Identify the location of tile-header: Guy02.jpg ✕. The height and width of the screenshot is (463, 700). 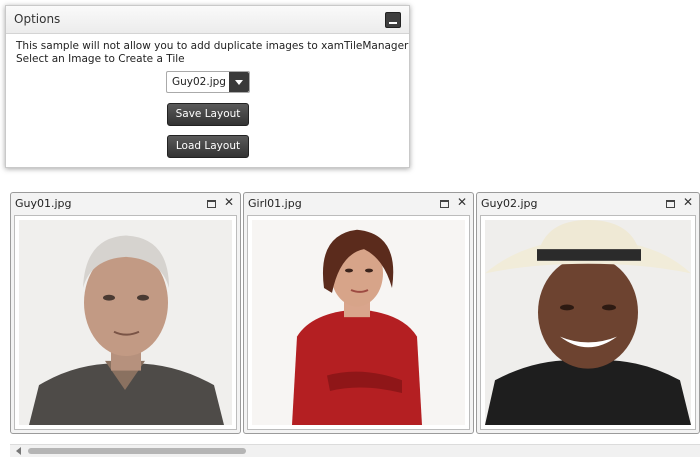
(588, 203).